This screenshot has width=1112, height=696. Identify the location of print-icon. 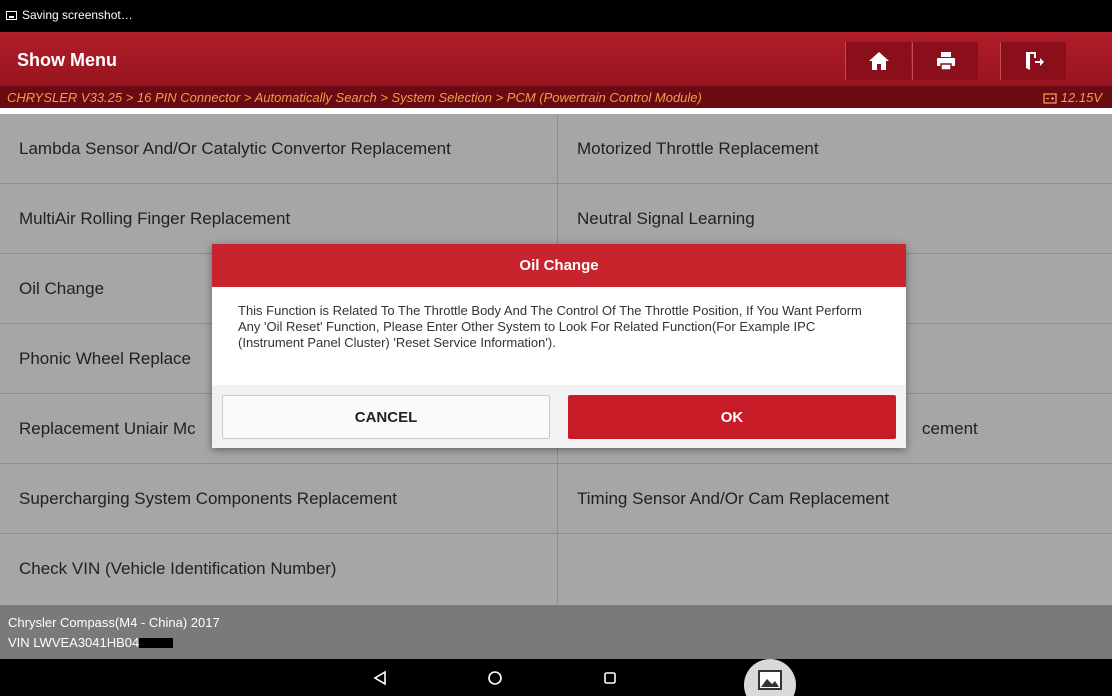
(946, 61).